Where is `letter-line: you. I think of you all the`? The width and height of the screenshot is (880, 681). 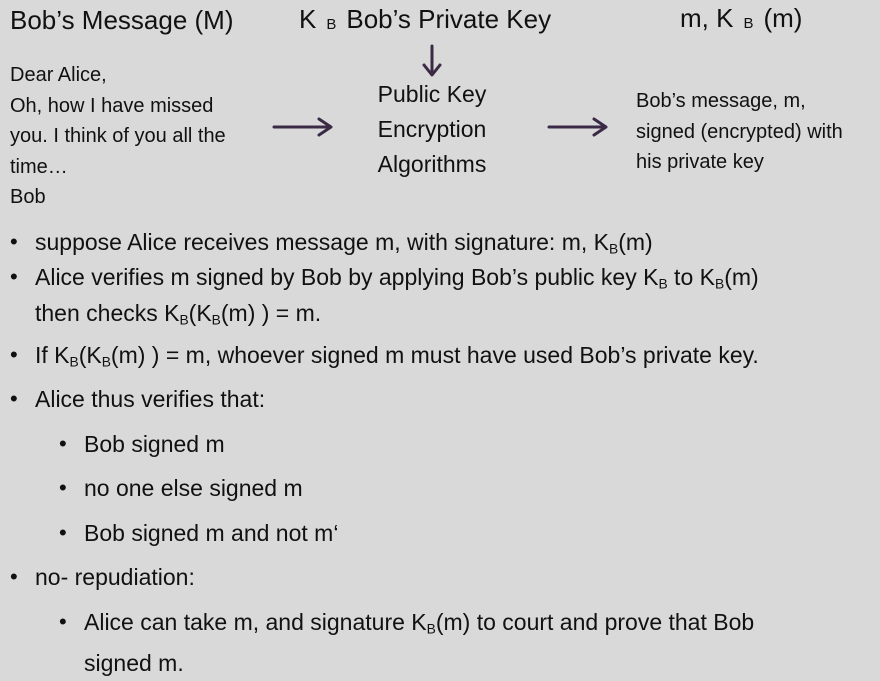 letter-line: you. I think of you all the is located at coordinates (118, 136).